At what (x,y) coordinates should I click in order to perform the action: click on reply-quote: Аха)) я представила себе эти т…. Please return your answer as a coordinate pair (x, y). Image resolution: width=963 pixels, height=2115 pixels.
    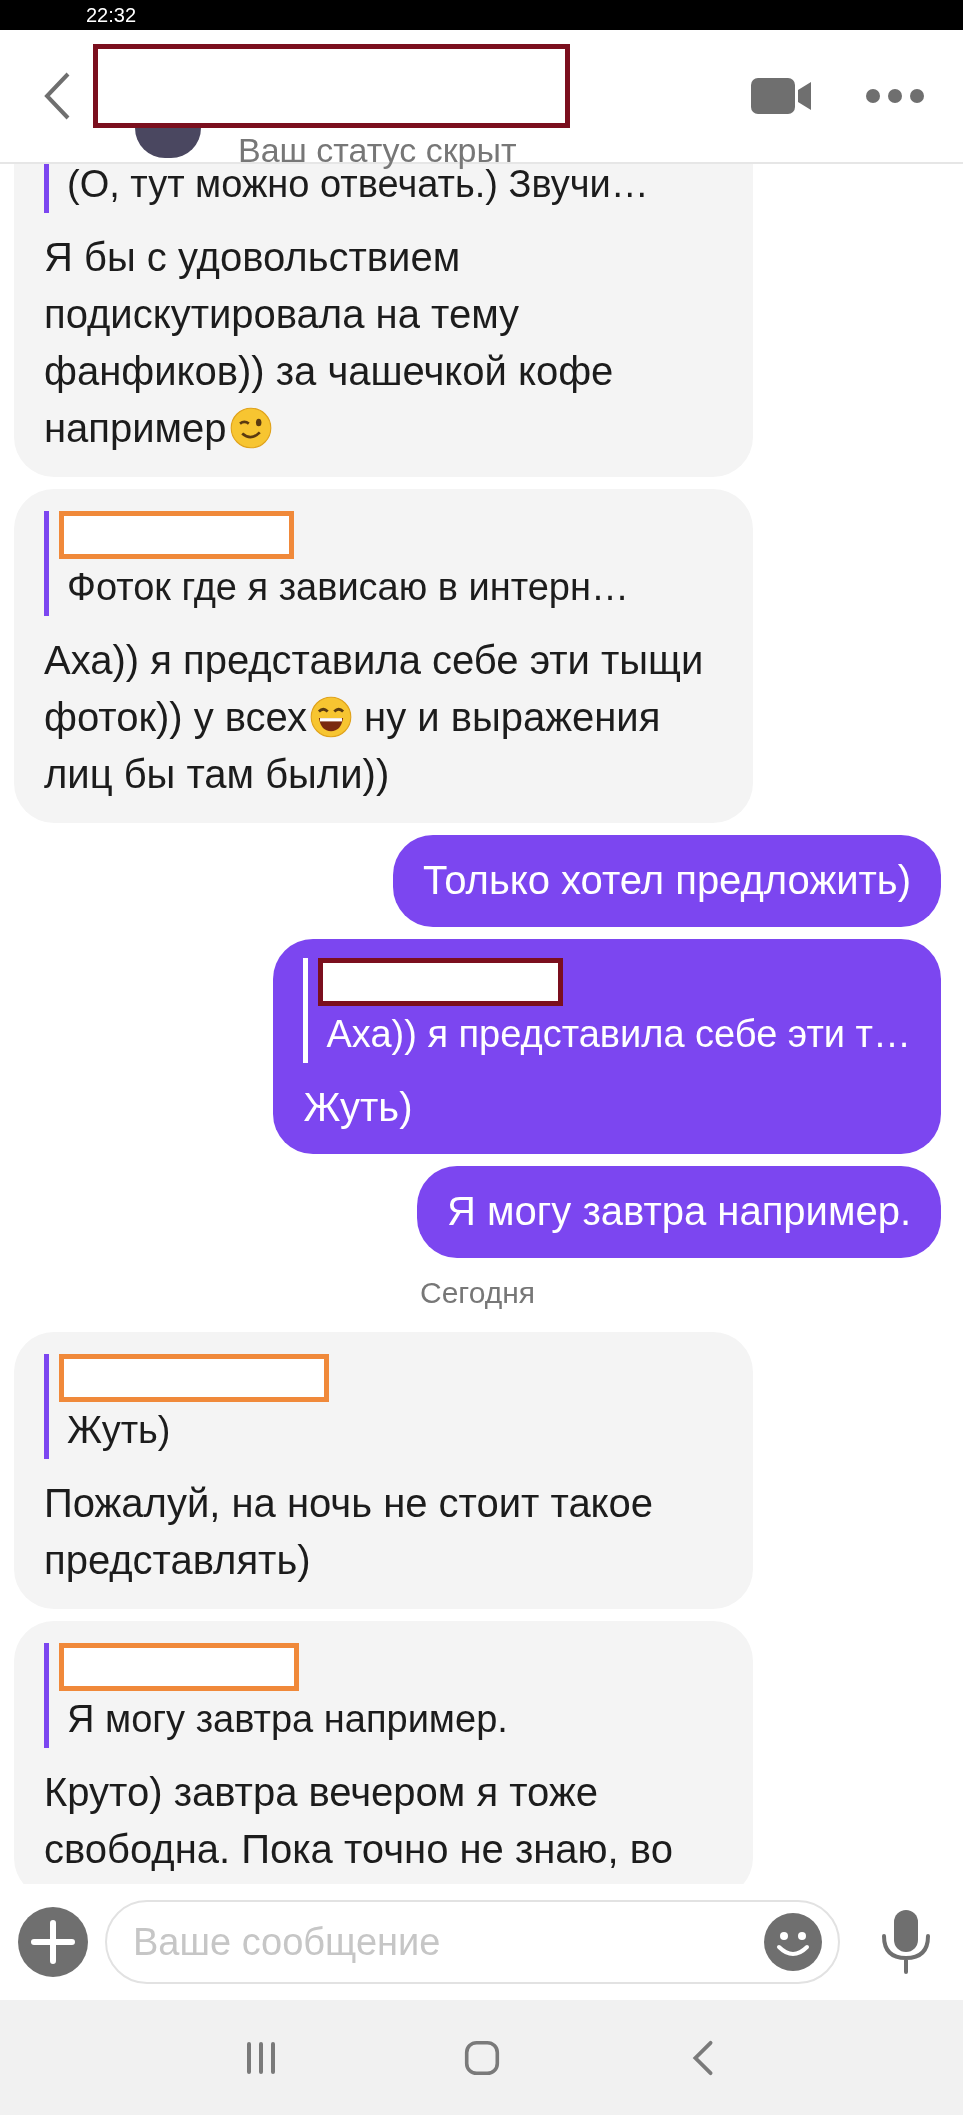
    Looking at the image, I should click on (607, 1010).